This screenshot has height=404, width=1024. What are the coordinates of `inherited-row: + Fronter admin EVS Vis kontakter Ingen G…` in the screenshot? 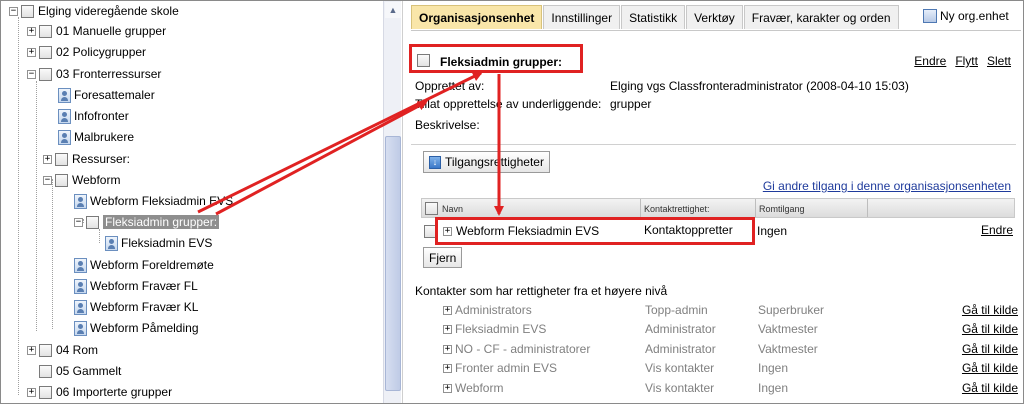 It's located at (730, 371).